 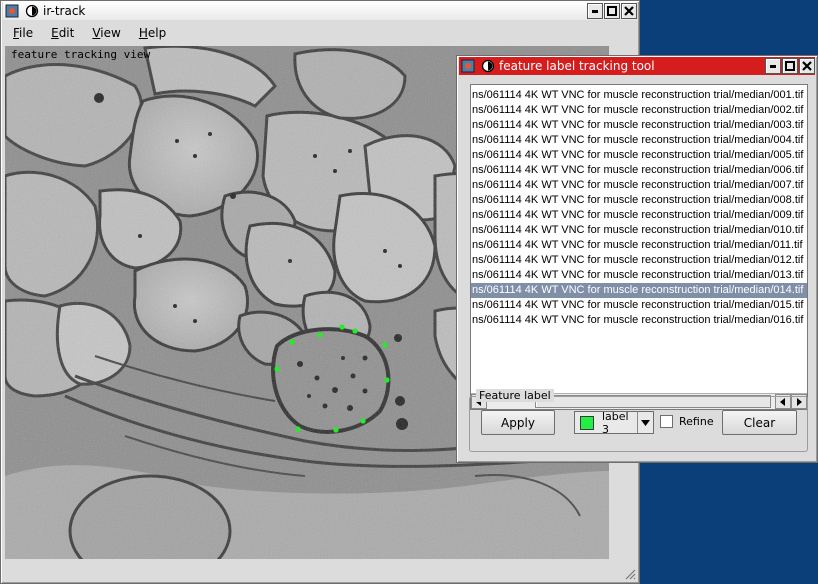 I want to click on menubar: File Edit View Help, so click(x=320, y=33).